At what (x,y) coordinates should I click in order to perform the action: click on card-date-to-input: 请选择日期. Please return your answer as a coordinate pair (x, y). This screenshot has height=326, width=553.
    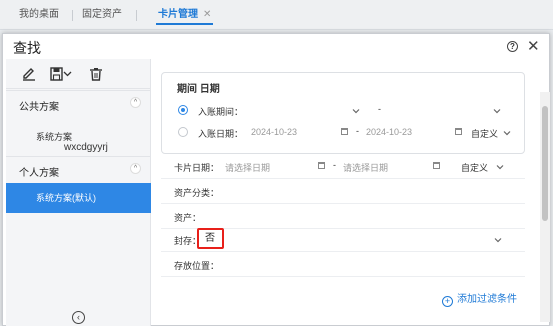
    Looking at the image, I should click on (365, 167).